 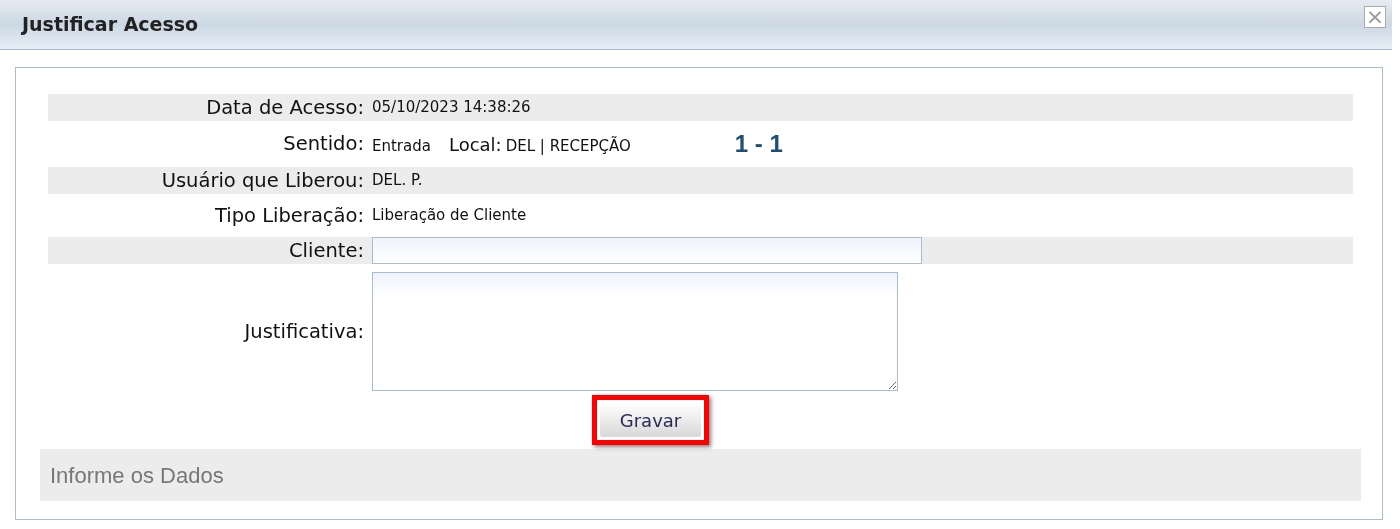 I want to click on field-value: Liberação de Cliente, so click(x=449, y=216).